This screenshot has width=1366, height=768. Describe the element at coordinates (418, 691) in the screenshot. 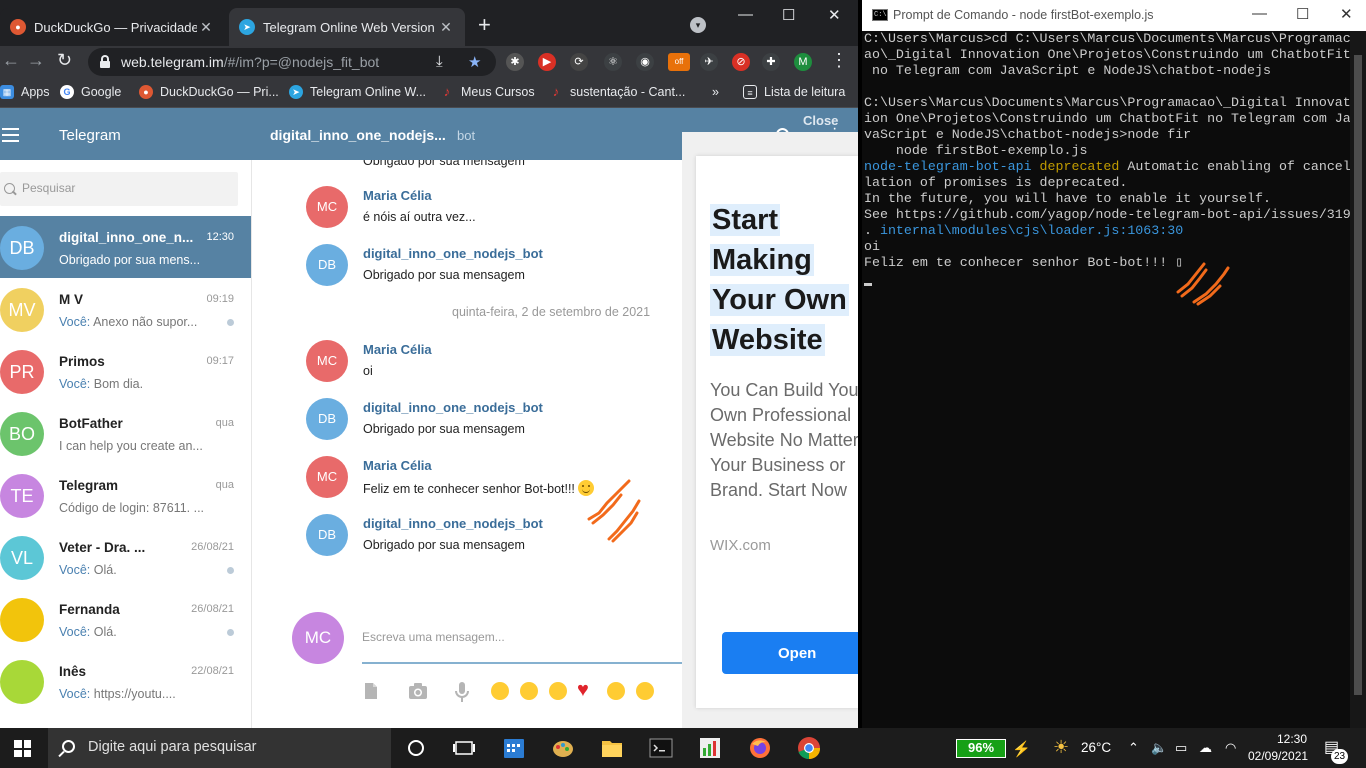

I see `camera-icon` at that location.